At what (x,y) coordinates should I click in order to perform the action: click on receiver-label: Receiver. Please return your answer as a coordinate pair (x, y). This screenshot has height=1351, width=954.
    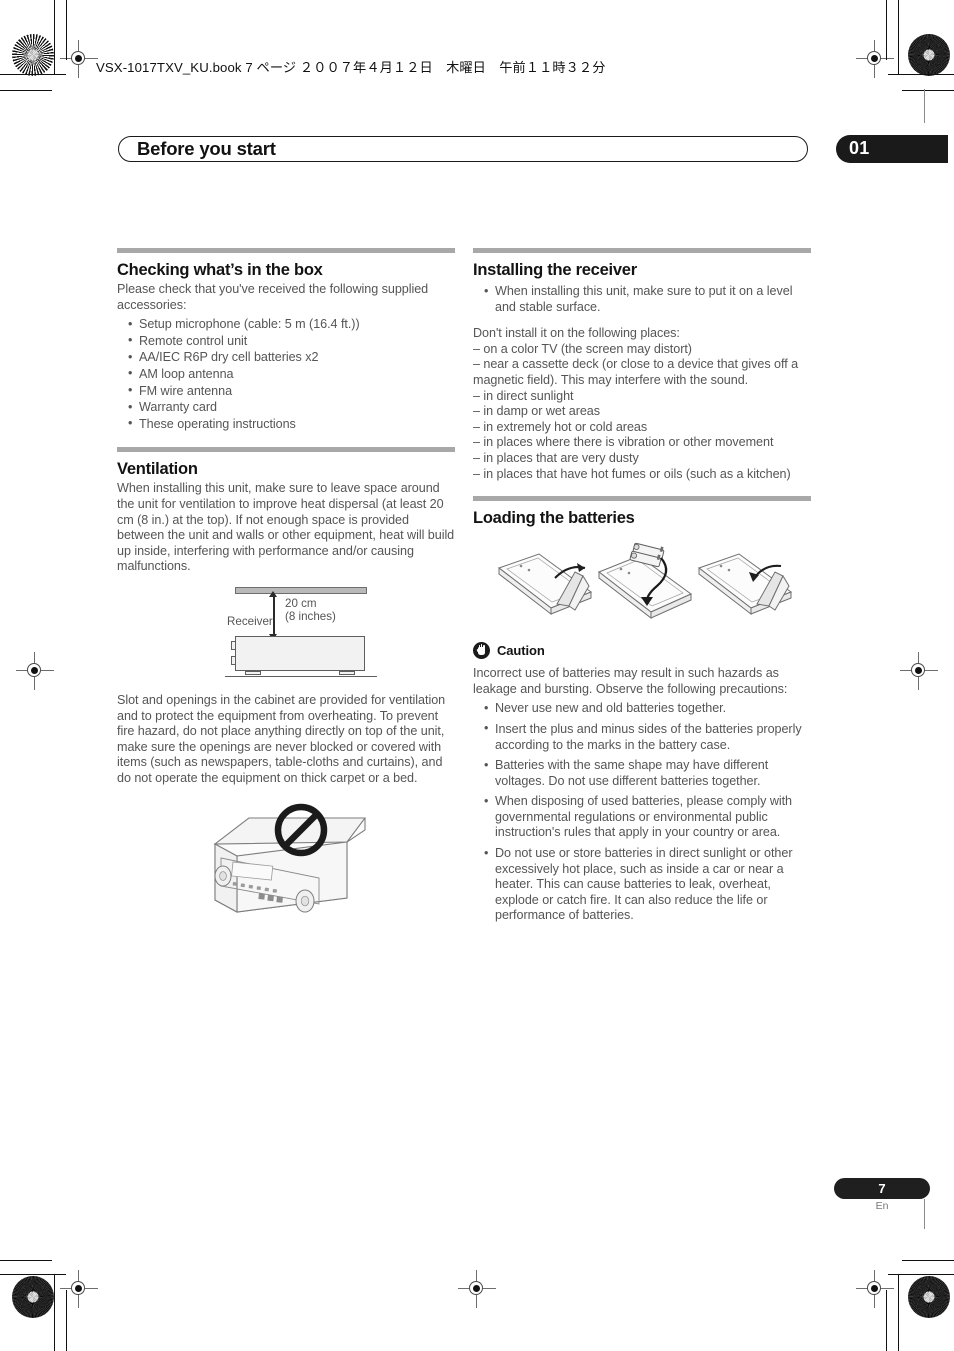
    Looking at the image, I should click on (250, 621).